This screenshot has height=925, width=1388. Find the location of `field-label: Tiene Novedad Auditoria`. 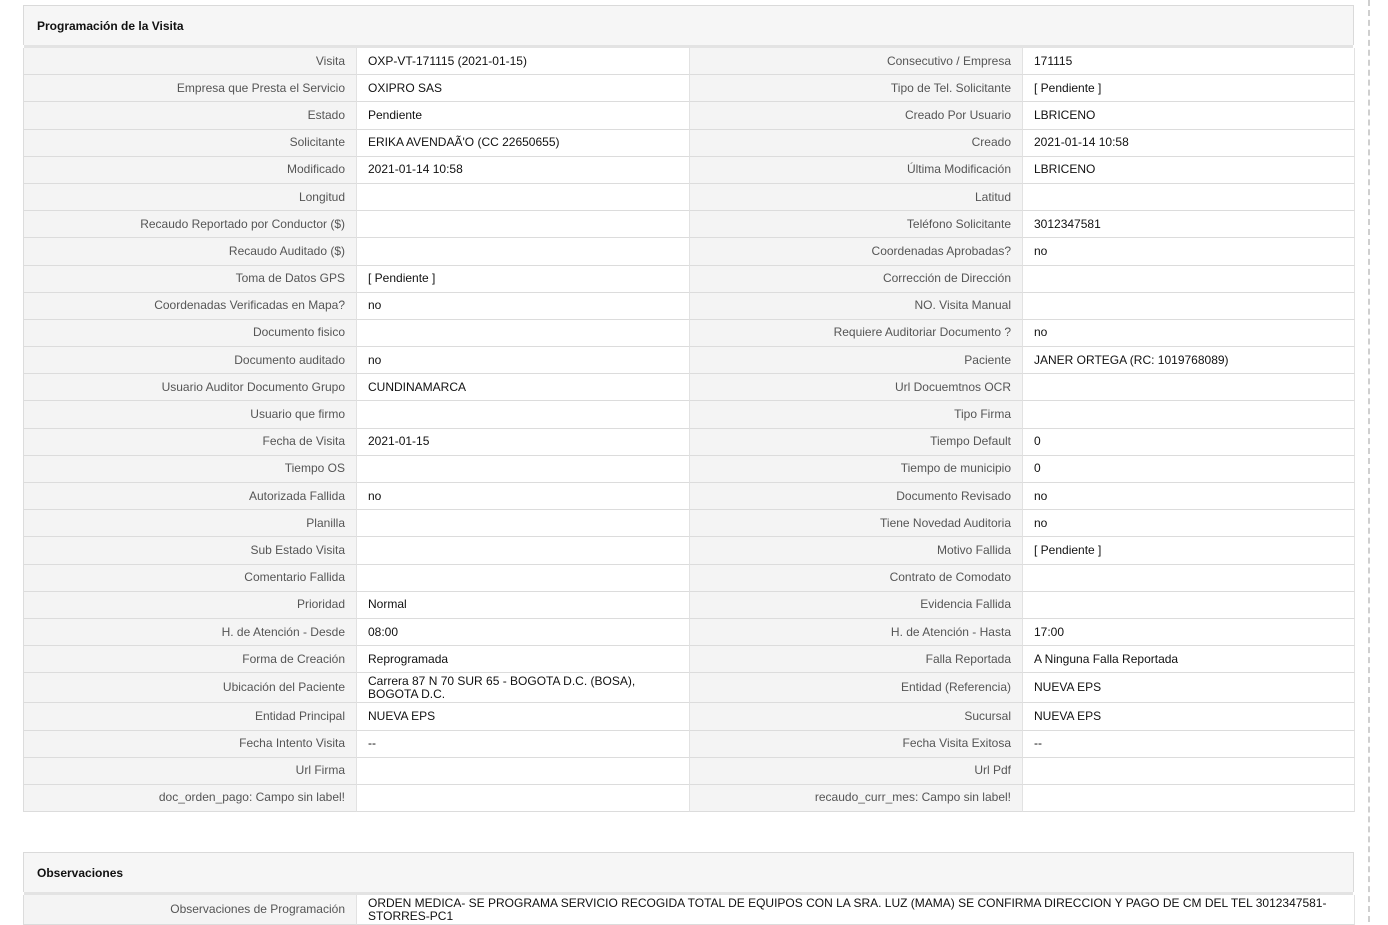

field-label: Tiene Novedad Auditoria is located at coordinates (856, 524).